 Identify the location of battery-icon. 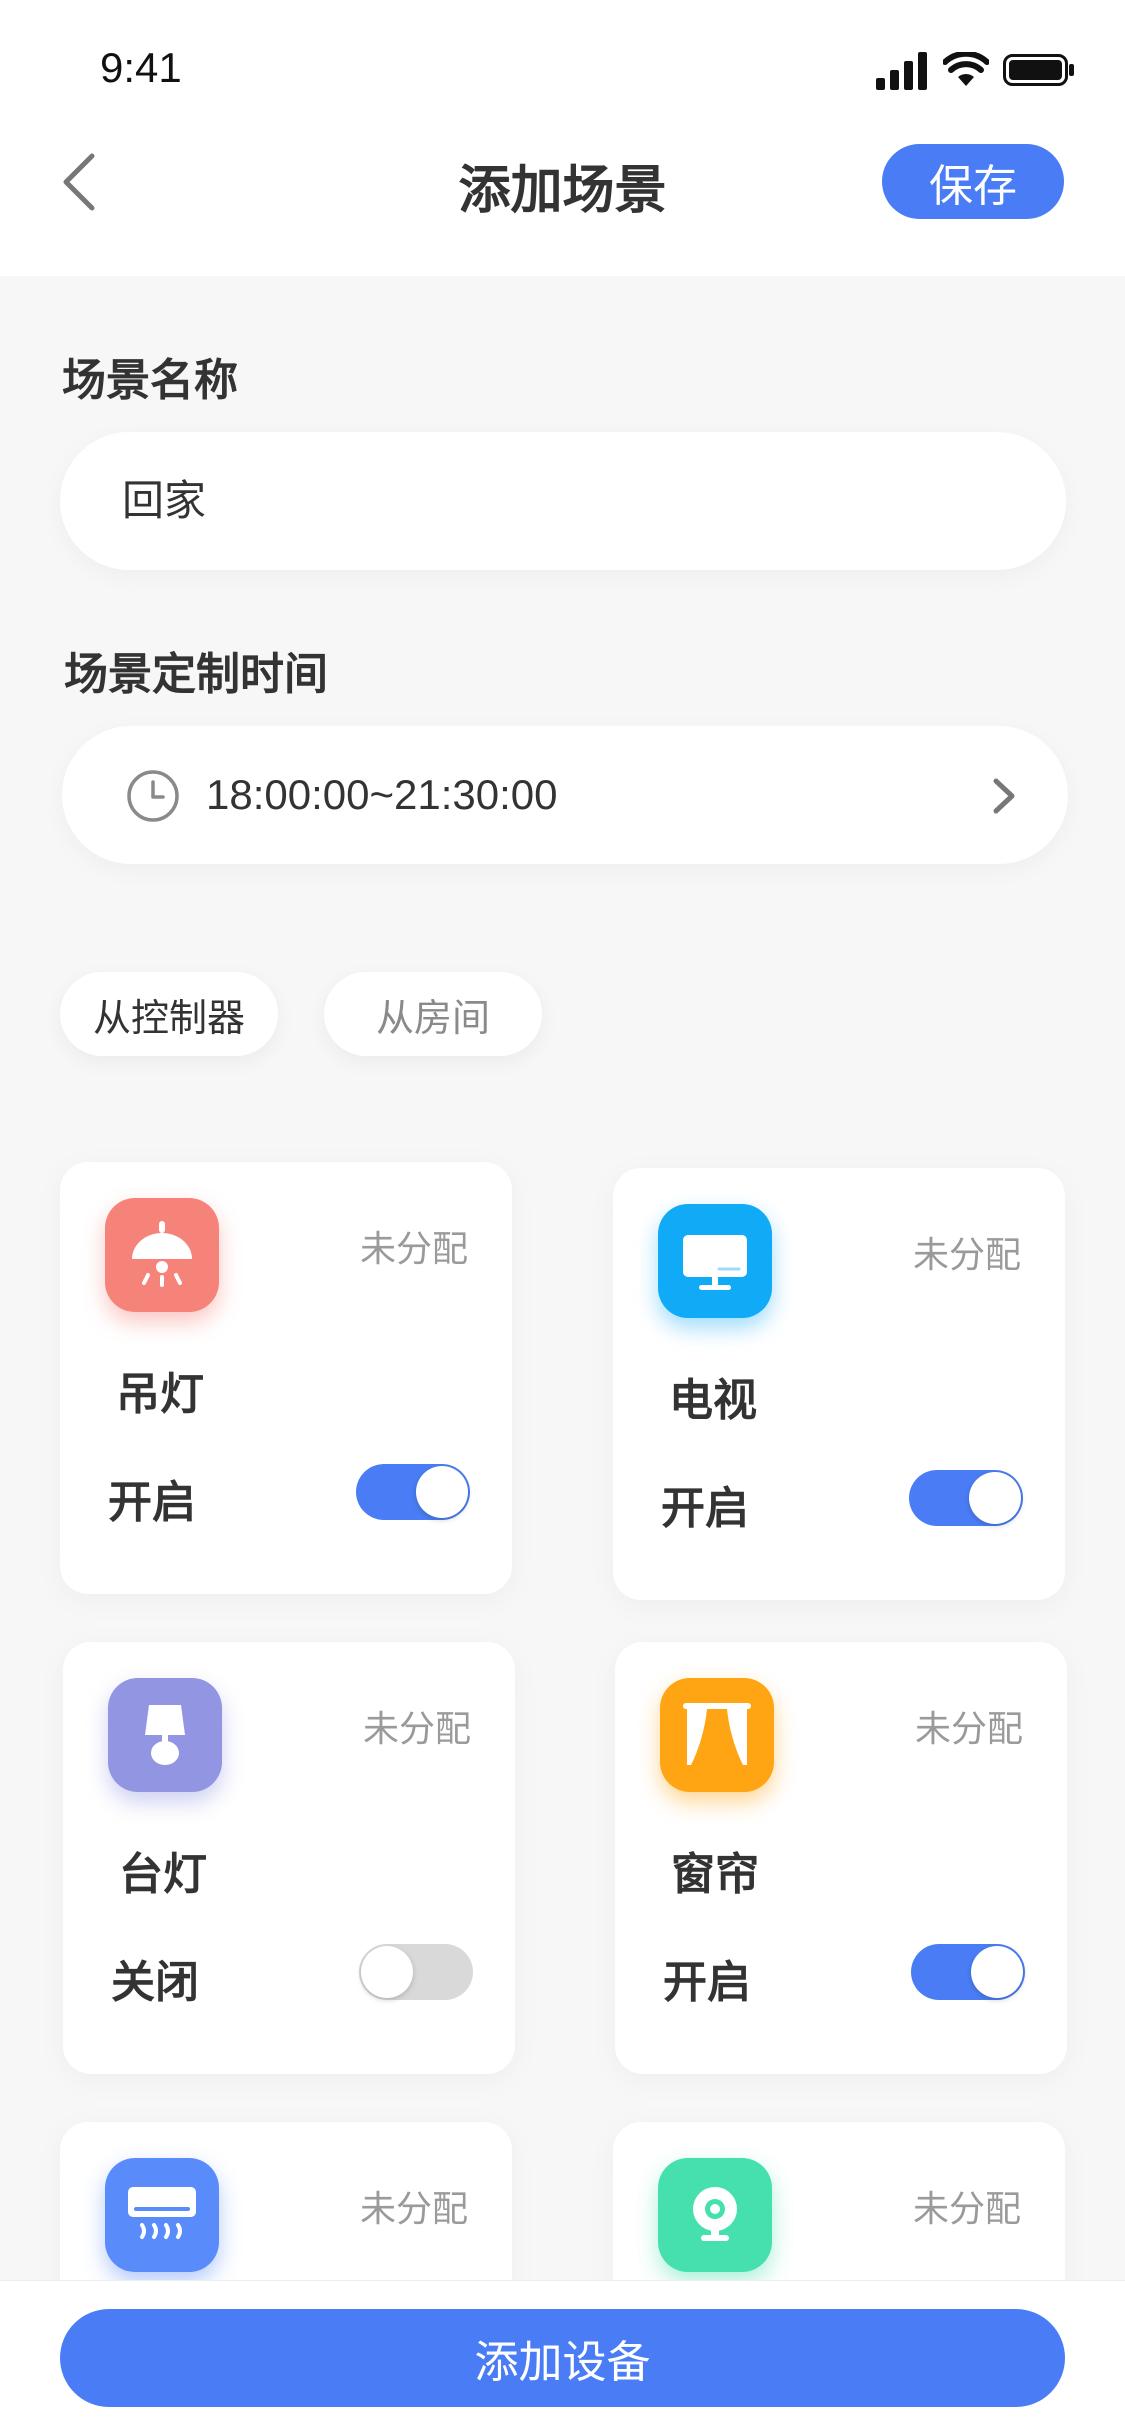
(1038, 70).